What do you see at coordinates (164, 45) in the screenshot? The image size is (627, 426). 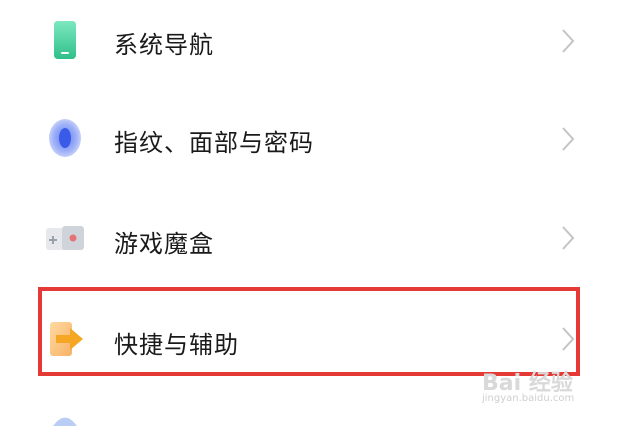 I see `settings-item-label: 系统导航` at bounding box center [164, 45].